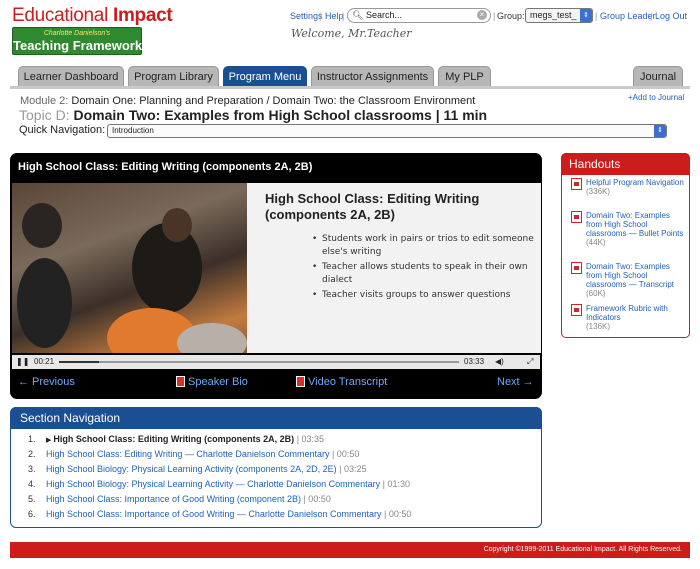 The image size is (700, 569). What do you see at coordinates (482, 15) in the screenshot?
I see `clear-search-icon: ×` at bounding box center [482, 15].